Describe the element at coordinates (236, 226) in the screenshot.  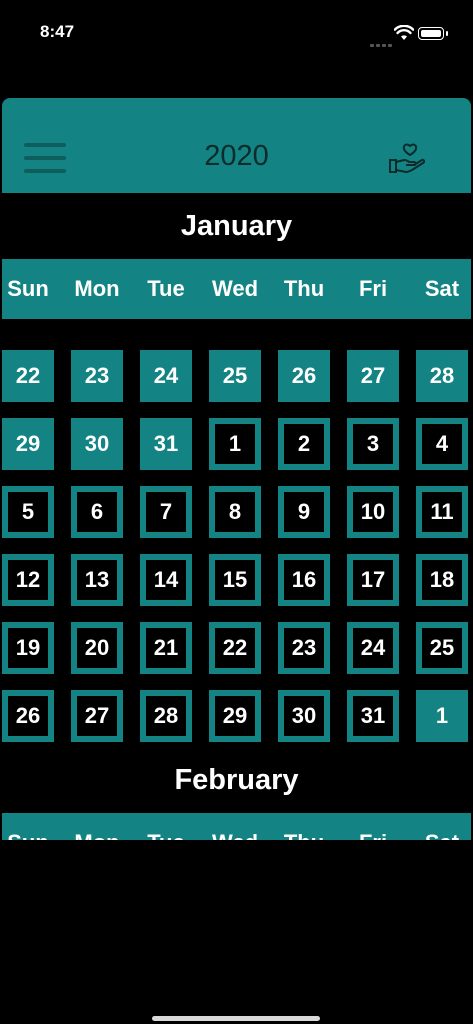
I see `month-title-january: January` at that location.